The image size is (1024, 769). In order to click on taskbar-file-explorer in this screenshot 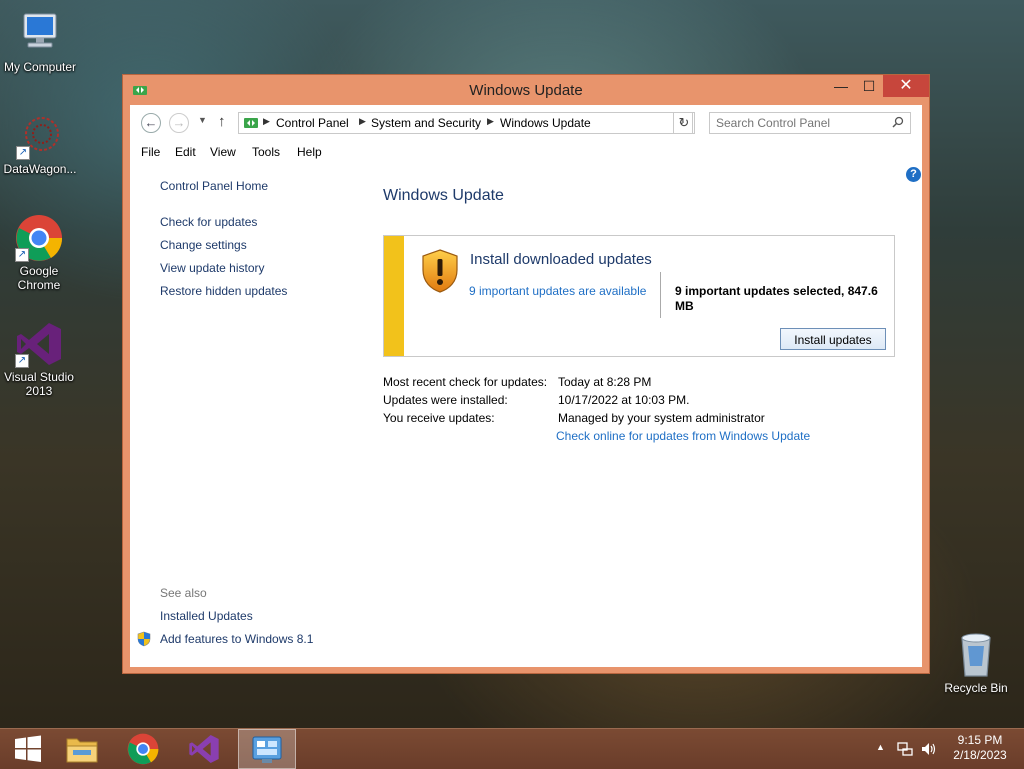, I will do `click(82, 749)`.